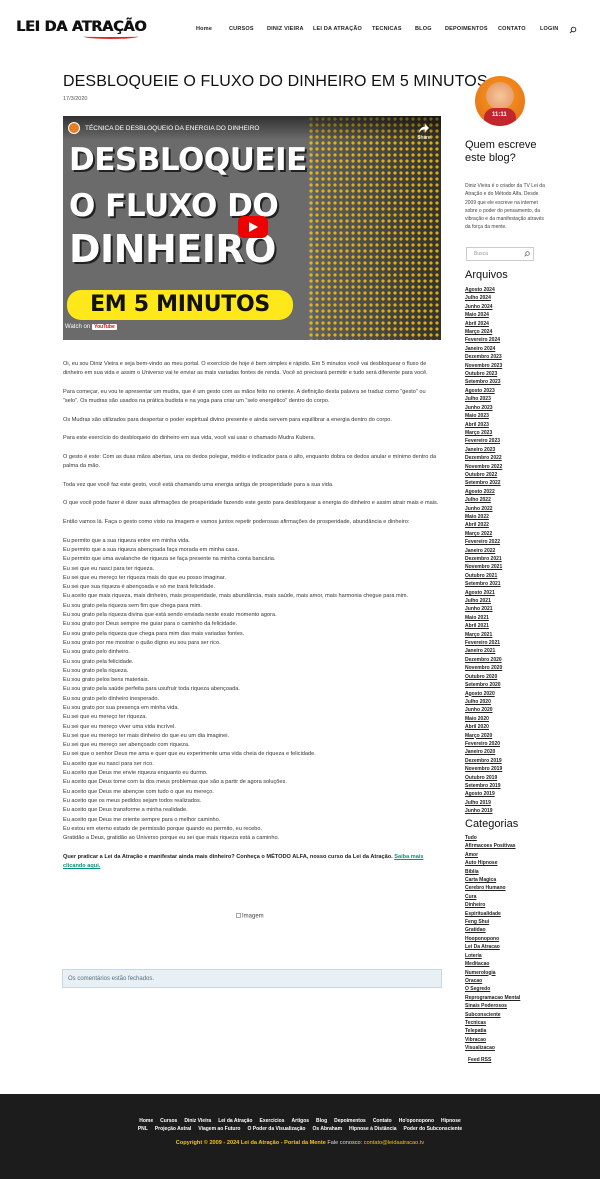 The width and height of the screenshot is (600, 1179). Describe the element at coordinates (423, 29) in the screenshot. I see `nav-blog: BLOG` at that location.